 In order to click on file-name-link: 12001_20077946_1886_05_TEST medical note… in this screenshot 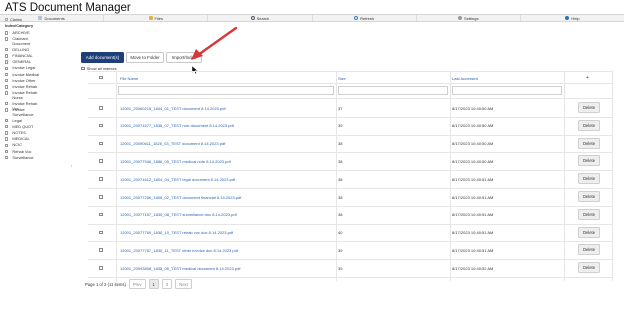, I will do `click(175, 161)`.